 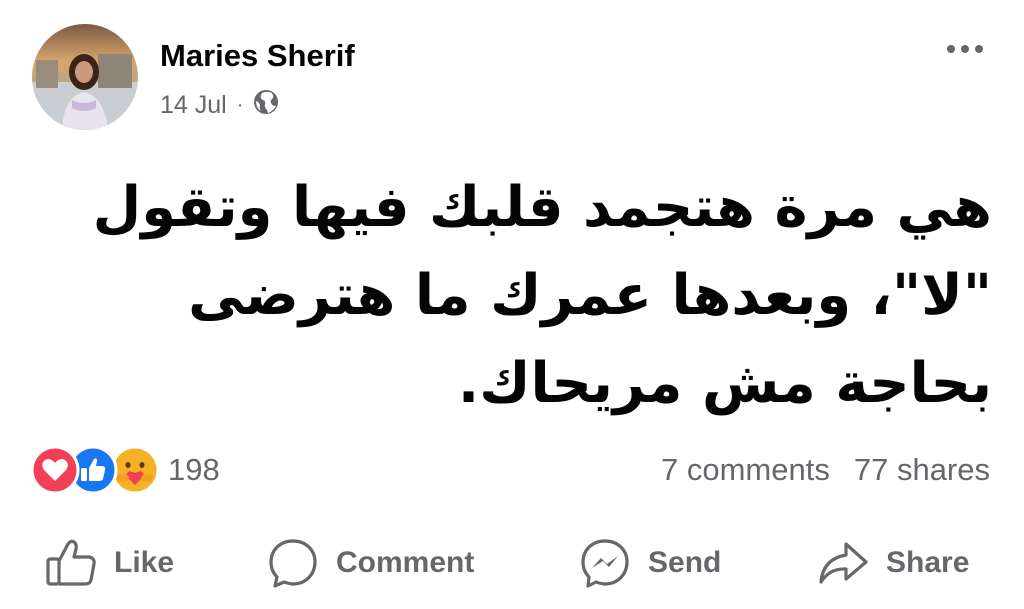 What do you see at coordinates (922, 470) in the screenshot?
I see `shares-count: 77 shares` at bounding box center [922, 470].